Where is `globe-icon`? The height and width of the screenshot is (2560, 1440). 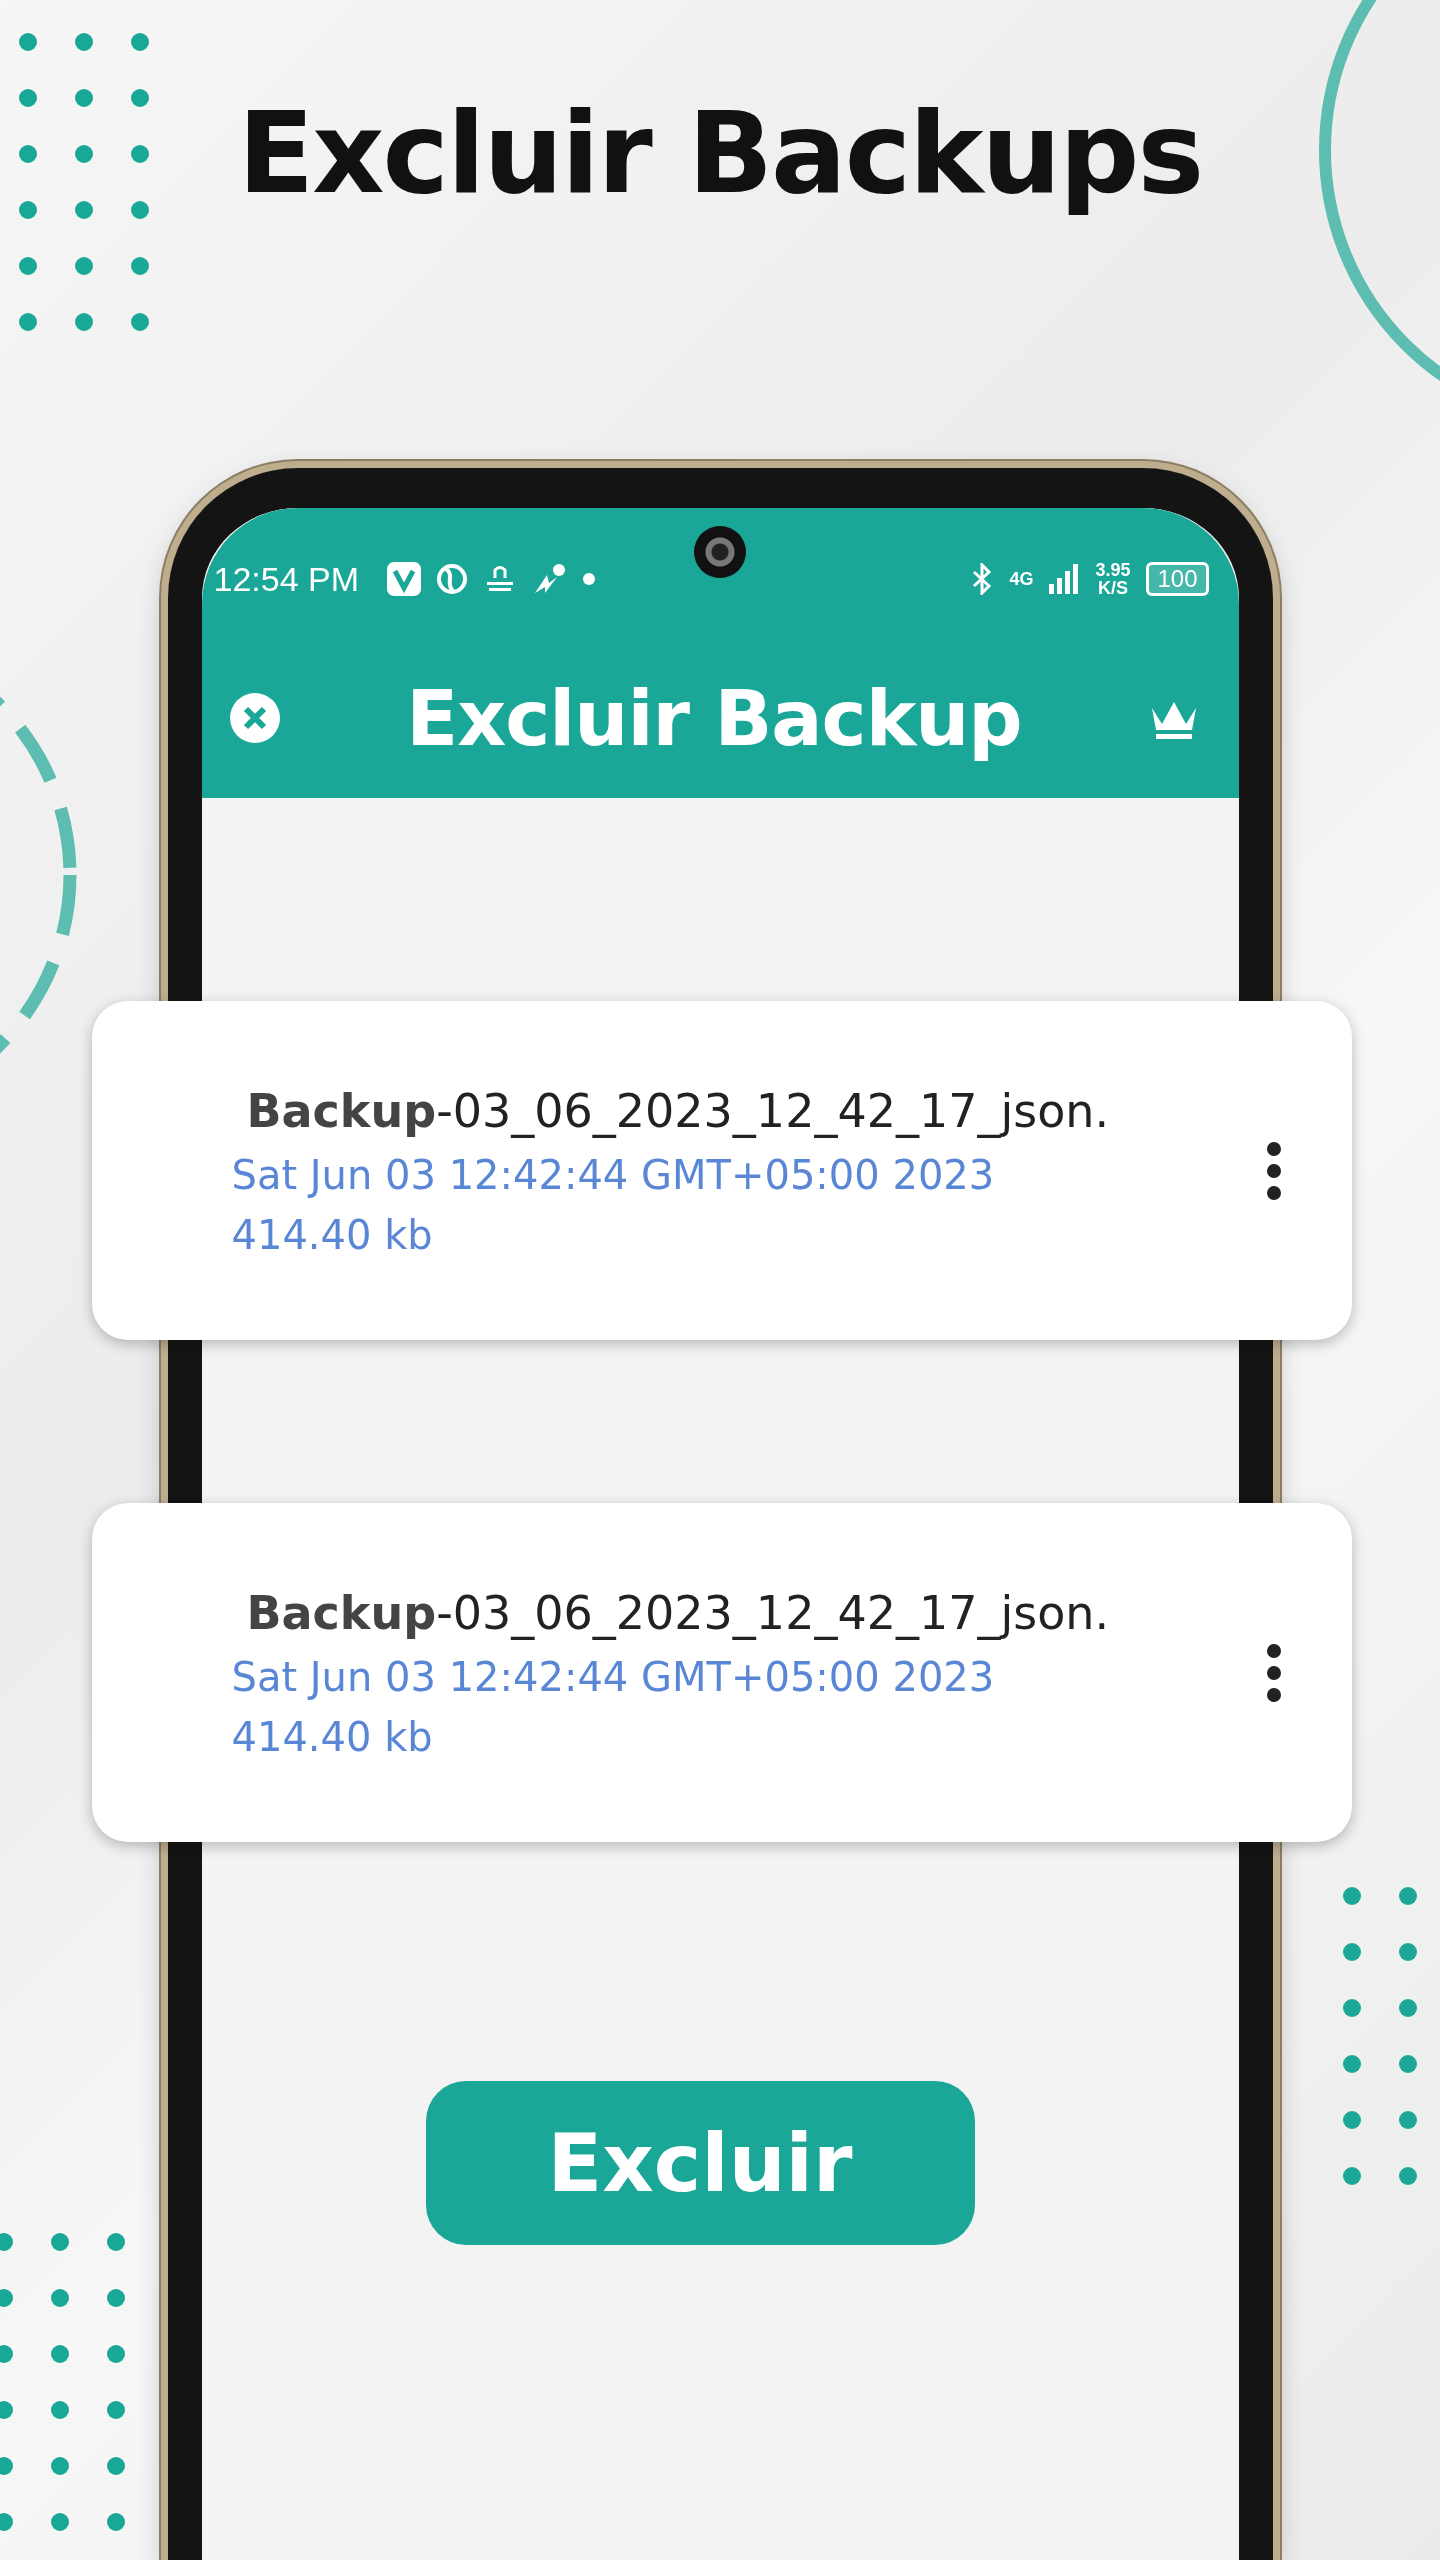 globe-icon is located at coordinates (452, 579).